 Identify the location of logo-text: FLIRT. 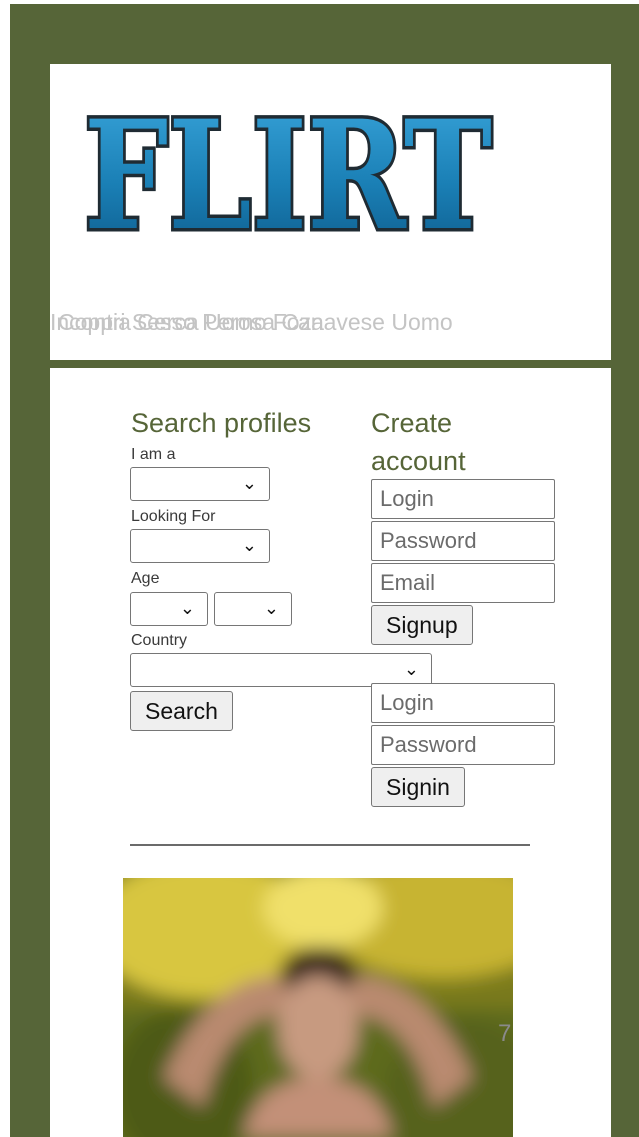
(288, 177).